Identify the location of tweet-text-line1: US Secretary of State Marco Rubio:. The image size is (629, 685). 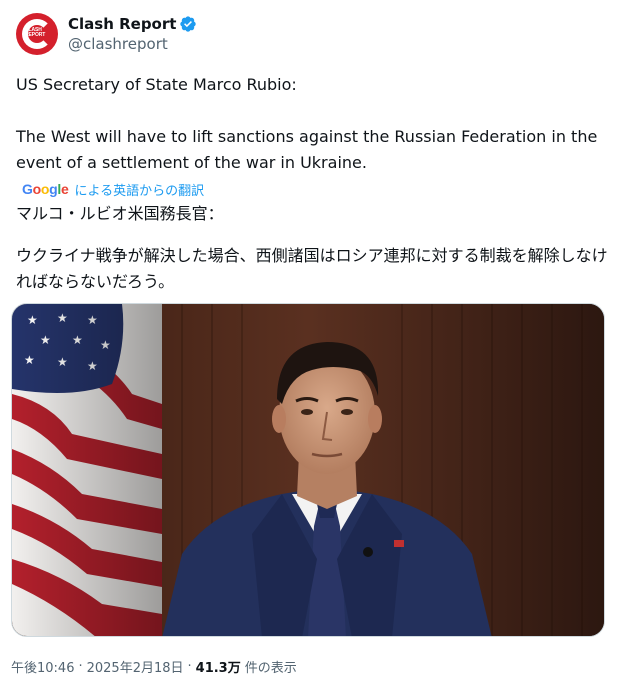
(156, 84).